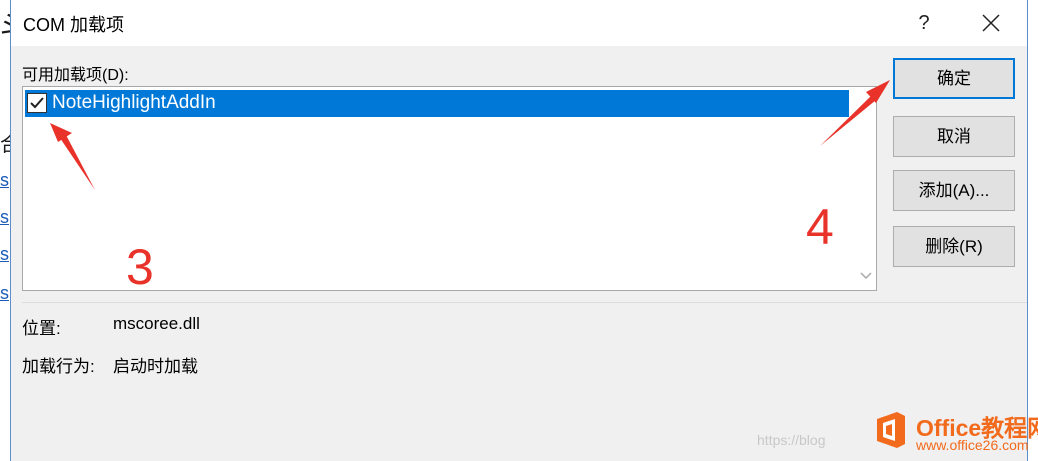  Describe the element at coordinates (72, 156) in the screenshot. I see `arrow-to-checkbox` at that location.